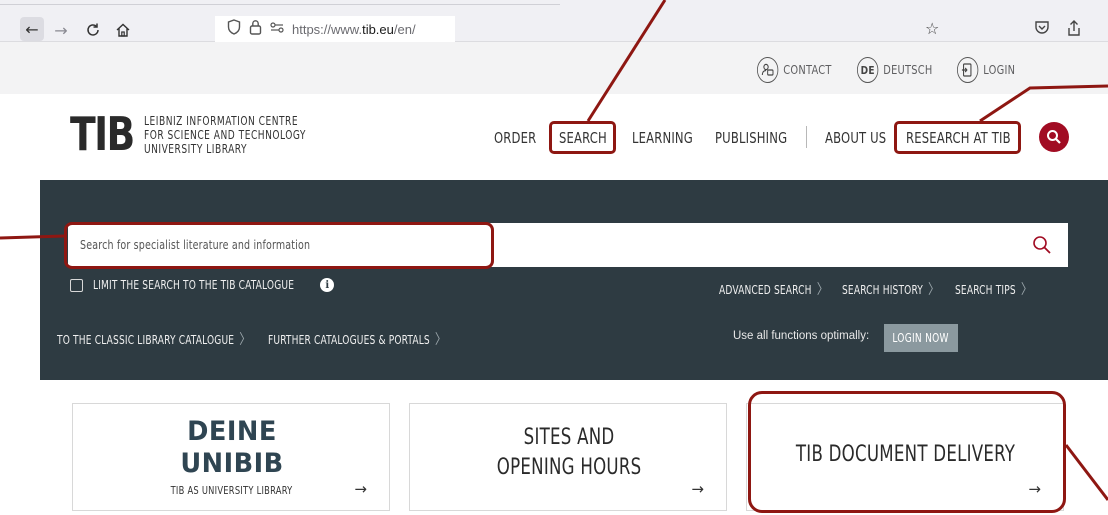 This screenshot has width=1108, height=515. I want to click on further-catalogues-link: FURTHER CATALOGUES & PORTALS 〉, so click(357, 339).